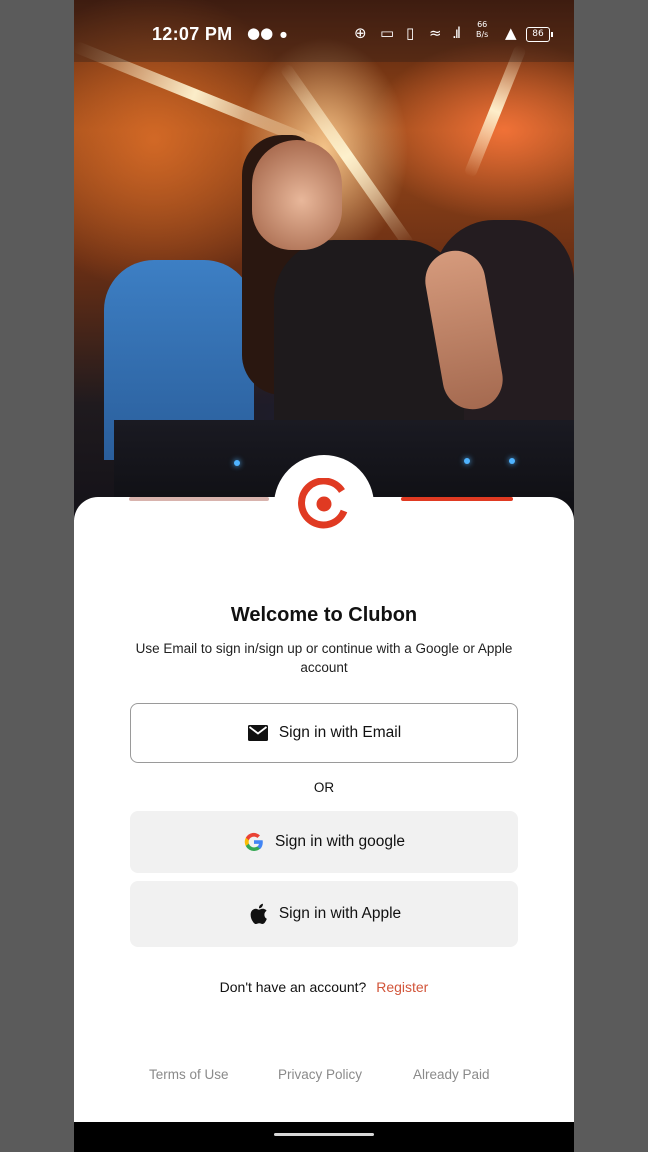  What do you see at coordinates (482, 34) in the screenshot?
I see `network-speed-unit: B/s` at bounding box center [482, 34].